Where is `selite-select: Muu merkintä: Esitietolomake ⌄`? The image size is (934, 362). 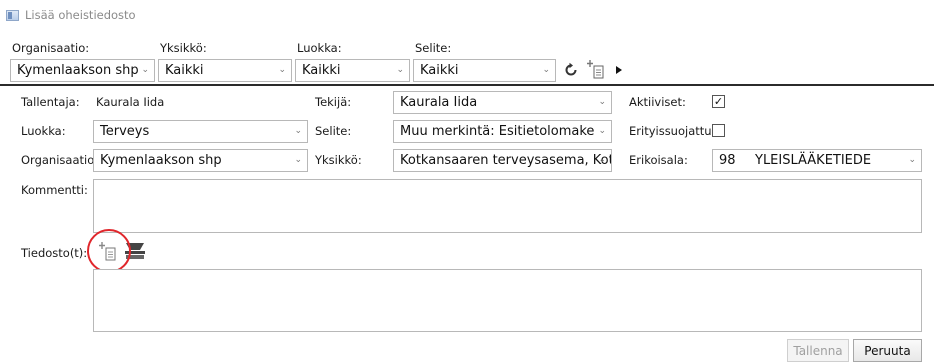
selite-select: Muu merkintä: Esitietolomake ⌄ is located at coordinates (502, 131).